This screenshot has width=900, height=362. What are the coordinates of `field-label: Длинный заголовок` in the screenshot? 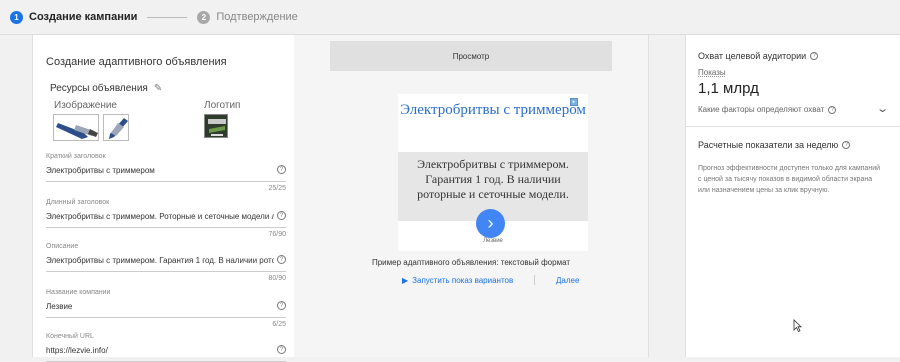 It's located at (78, 202).